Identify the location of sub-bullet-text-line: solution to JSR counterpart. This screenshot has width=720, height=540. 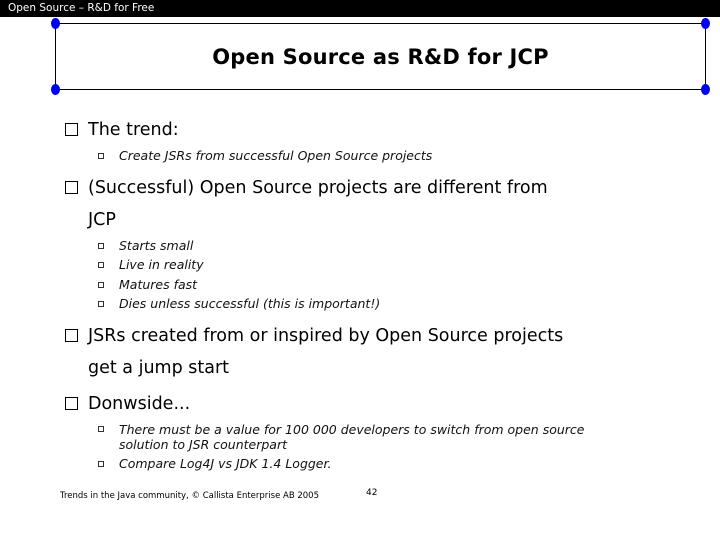
(203, 444).